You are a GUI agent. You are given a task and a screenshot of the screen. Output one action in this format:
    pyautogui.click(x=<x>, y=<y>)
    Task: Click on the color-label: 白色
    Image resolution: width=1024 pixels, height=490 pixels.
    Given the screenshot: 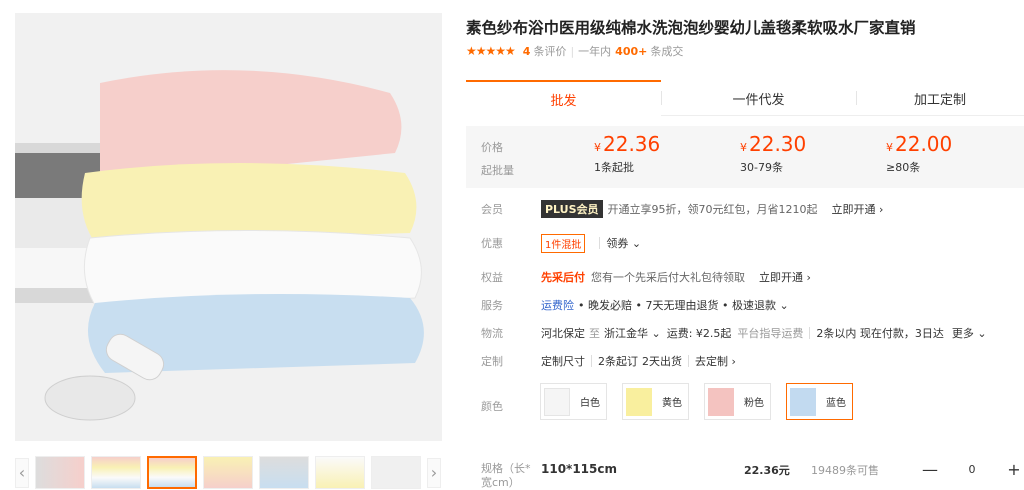 What is the action you would take?
    pyautogui.click(x=590, y=403)
    